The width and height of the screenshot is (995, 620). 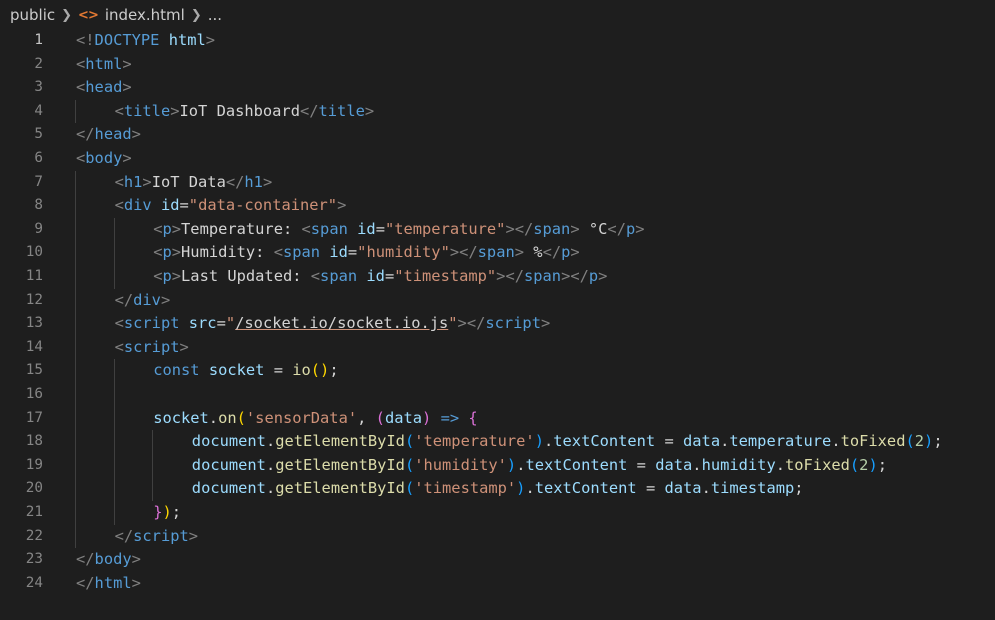 What do you see at coordinates (104, 158) in the screenshot?
I see `code-token: body` at bounding box center [104, 158].